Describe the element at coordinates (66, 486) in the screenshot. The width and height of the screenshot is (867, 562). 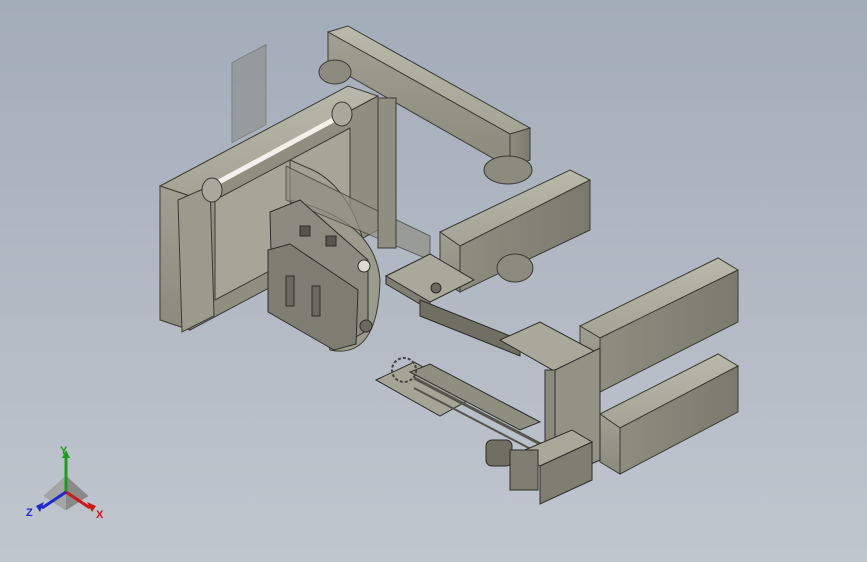
I see `orientation-triad: Y X Z` at that location.